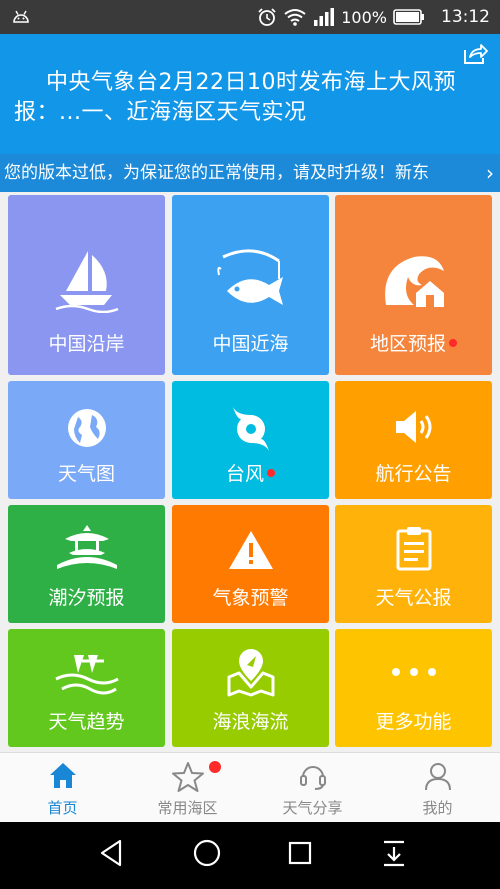 The height and width of the screenshot is (889, 500). I want to click on tile-coast: 中国沿岸, so click(86, 285).